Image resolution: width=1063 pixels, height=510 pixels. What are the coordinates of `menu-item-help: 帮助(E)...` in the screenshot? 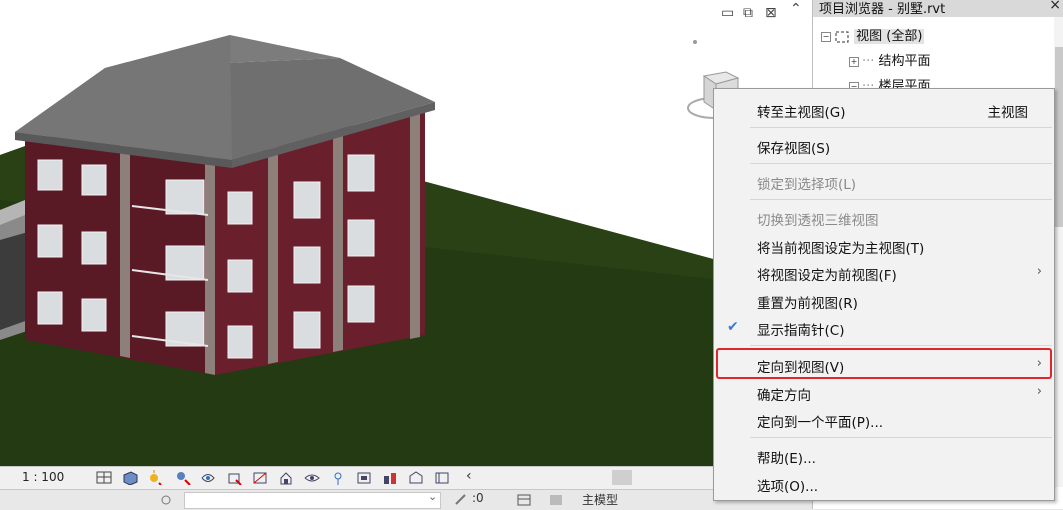 It's located at (884, 456).